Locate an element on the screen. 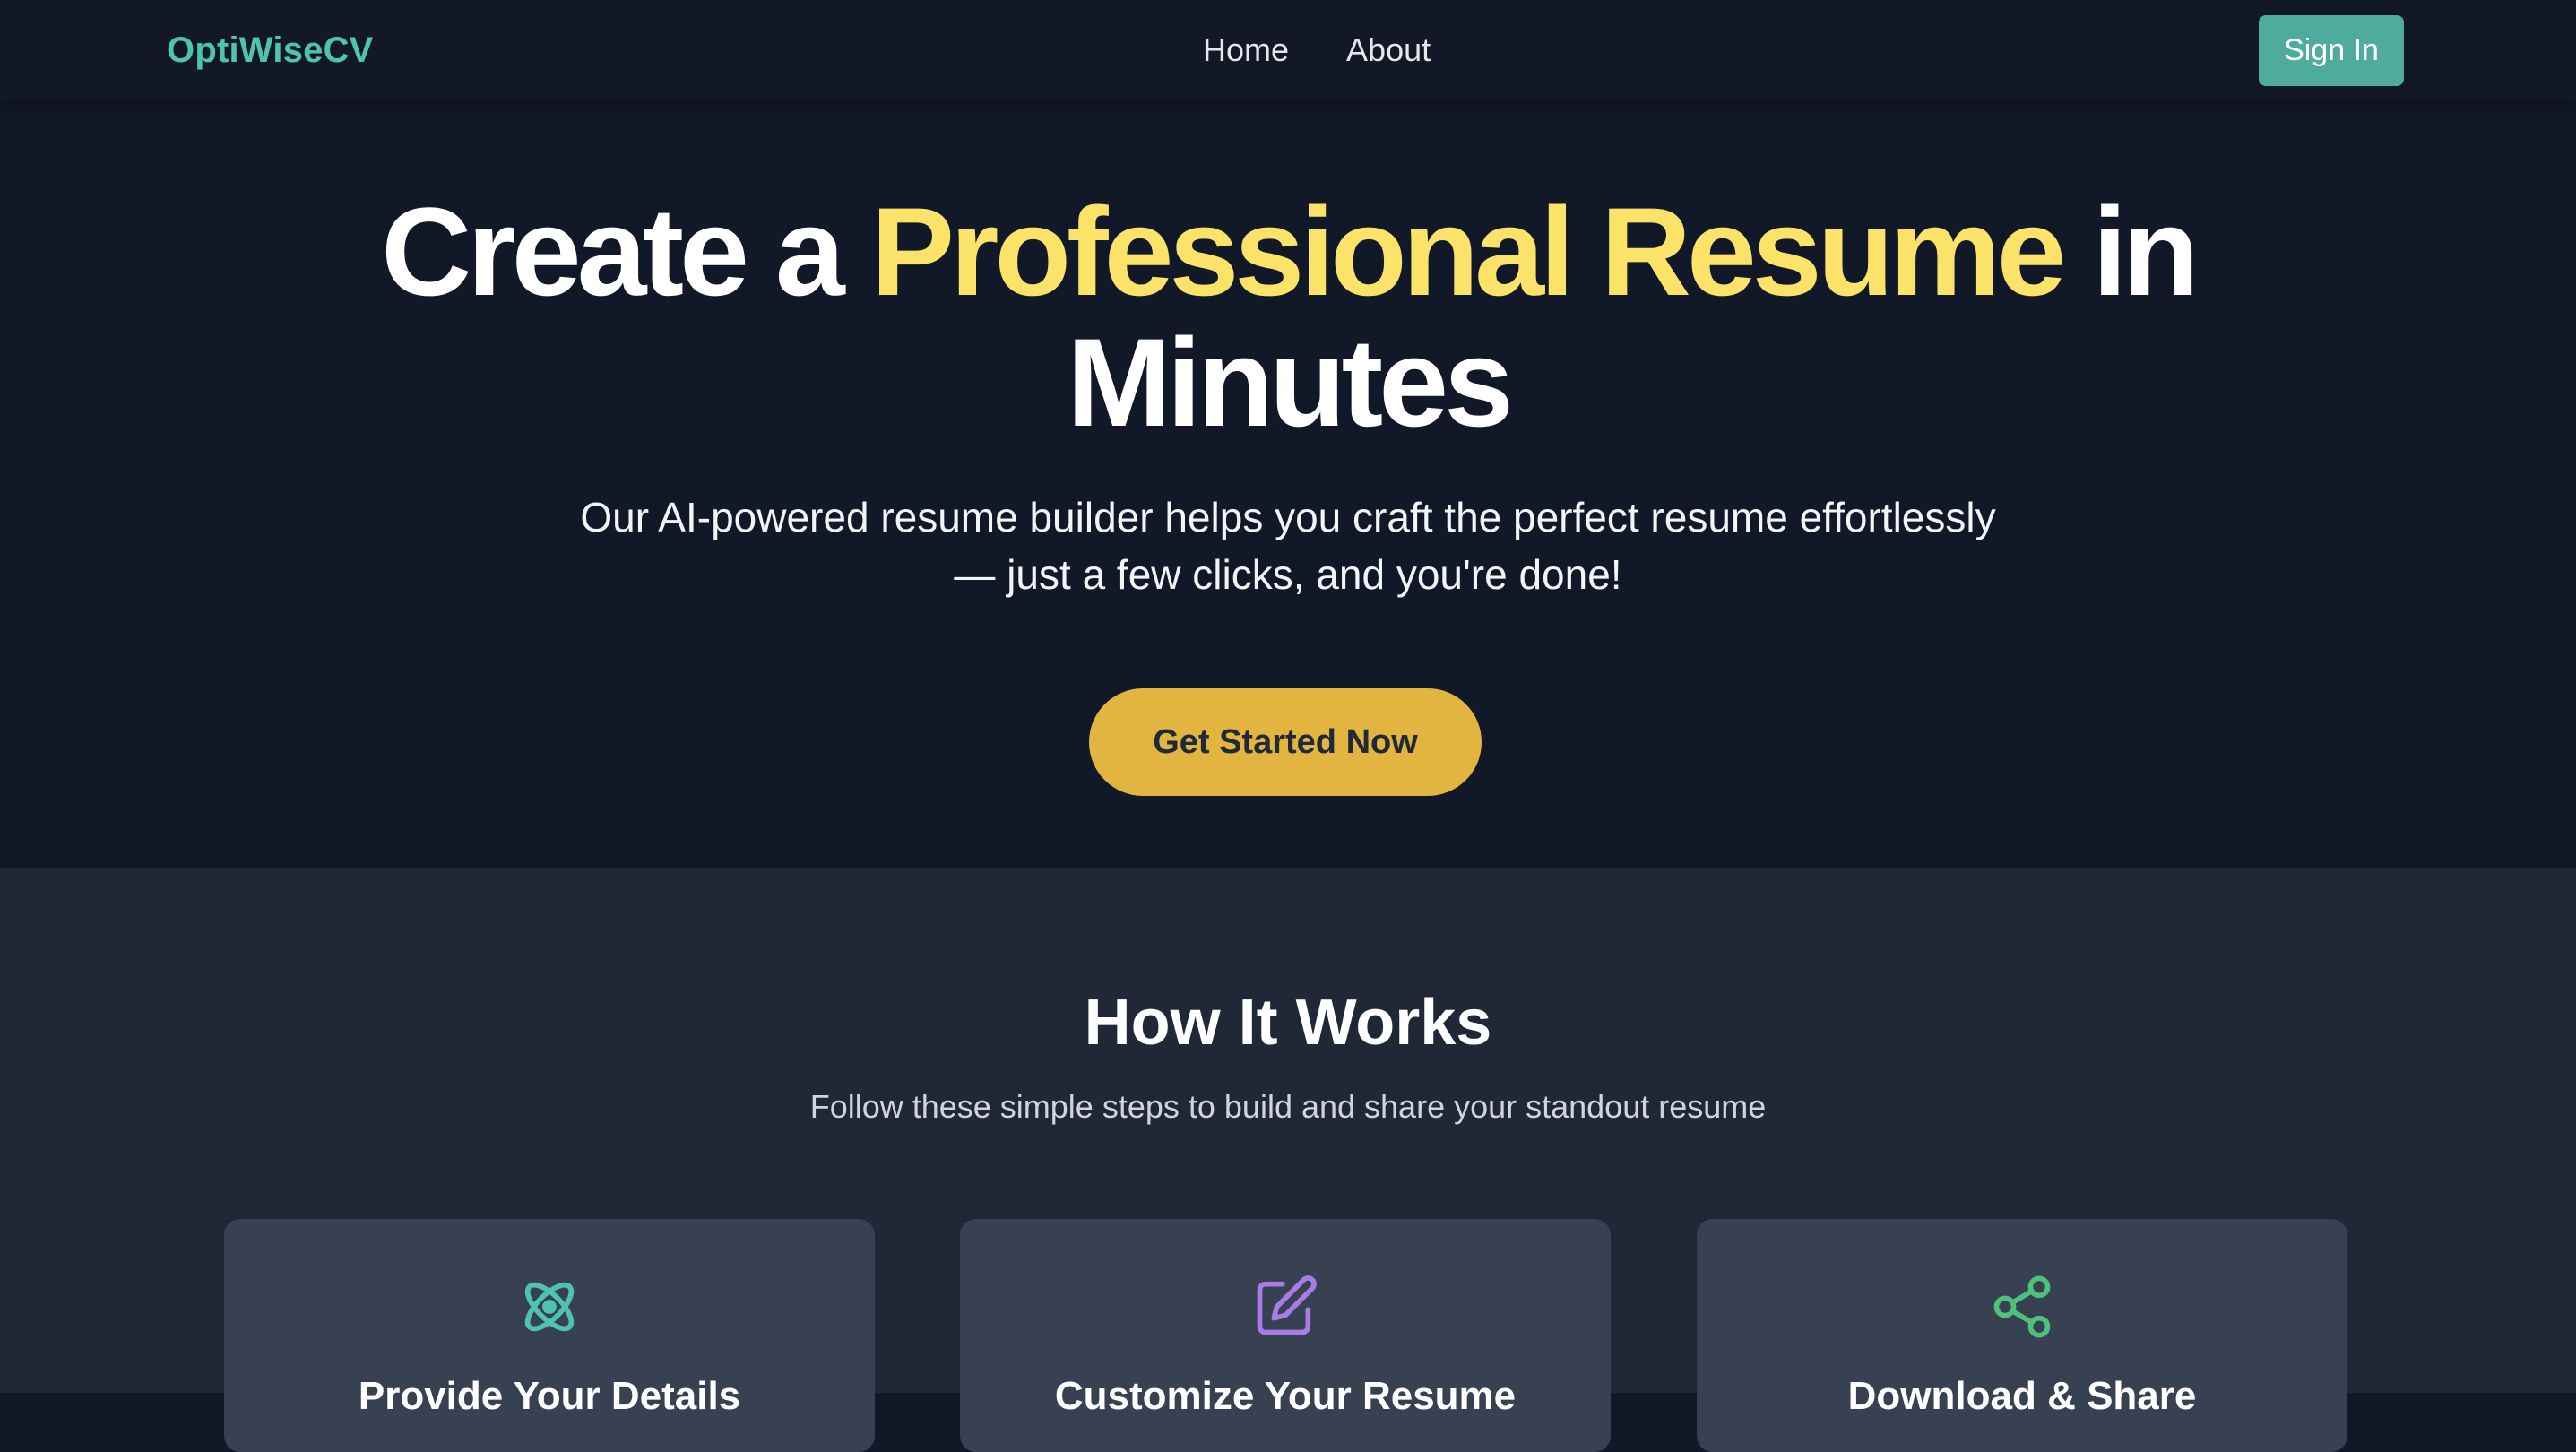  nav-link-home: Home is located at coordinates (1246, 50).